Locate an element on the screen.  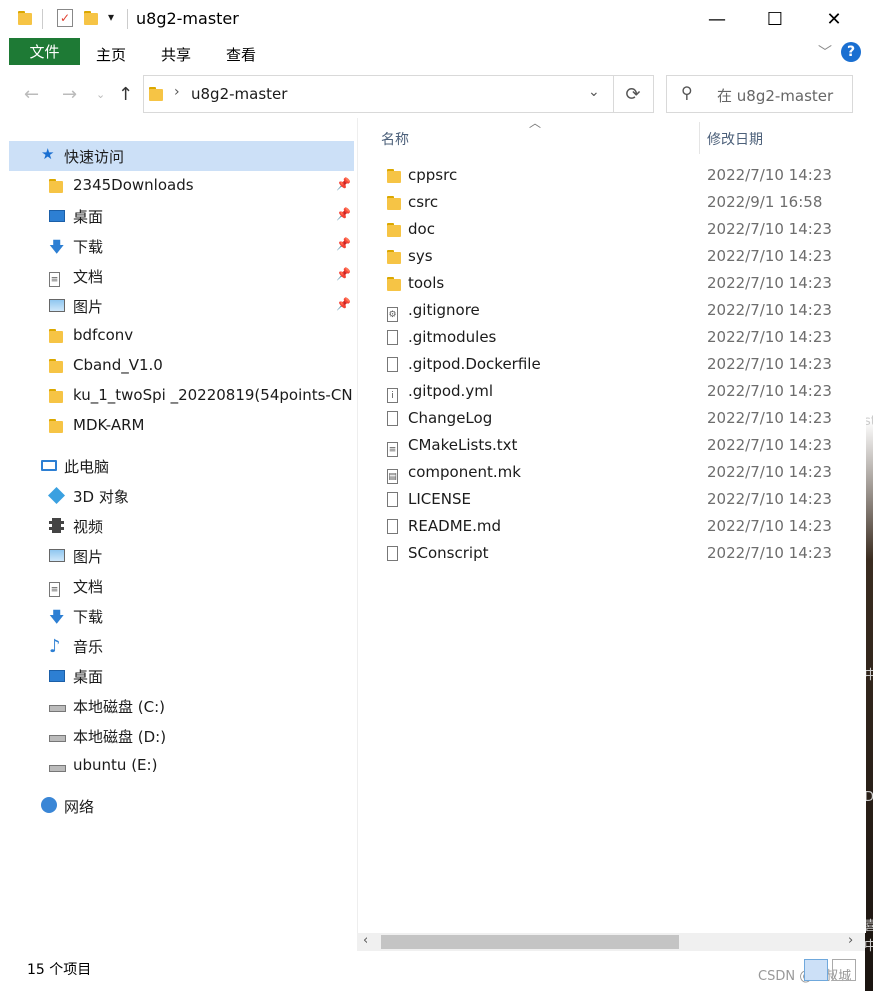
makefile-icon: ▤ is located at coordinates (392, 476).